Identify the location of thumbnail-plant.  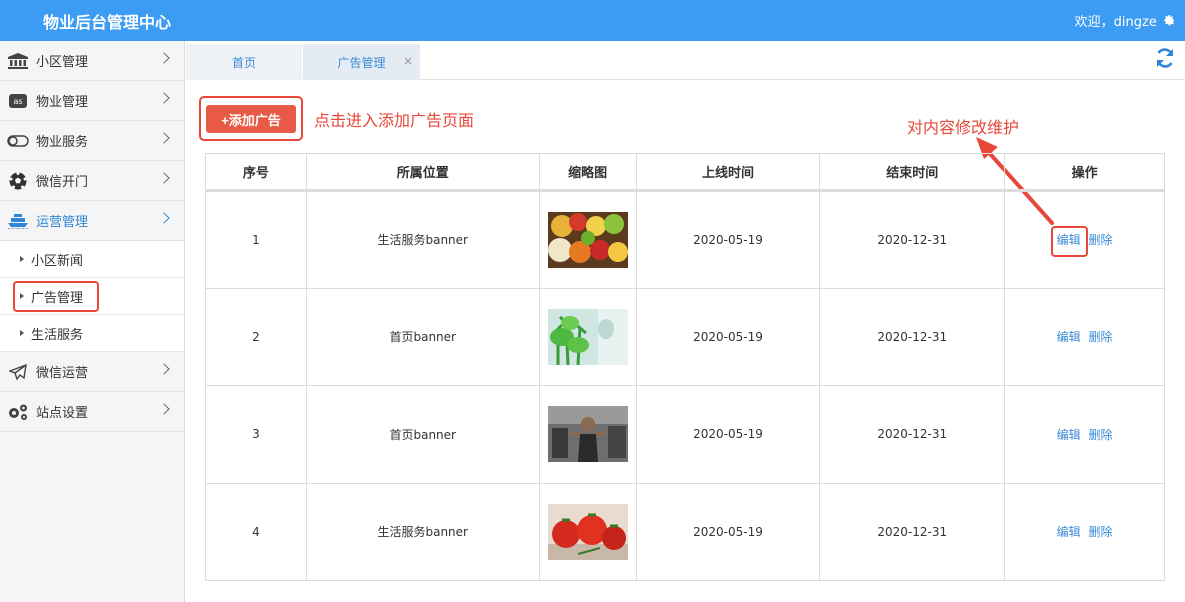
(587, 336).